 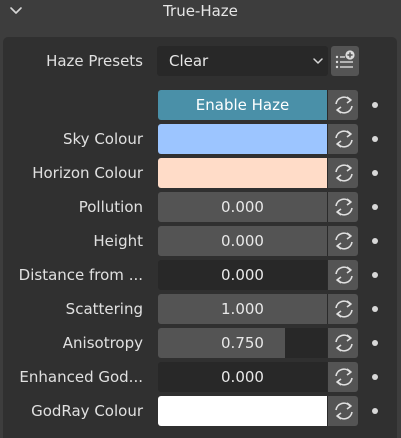 I want to click on presets-label: Haze Presets, so click(x=94, y=61).